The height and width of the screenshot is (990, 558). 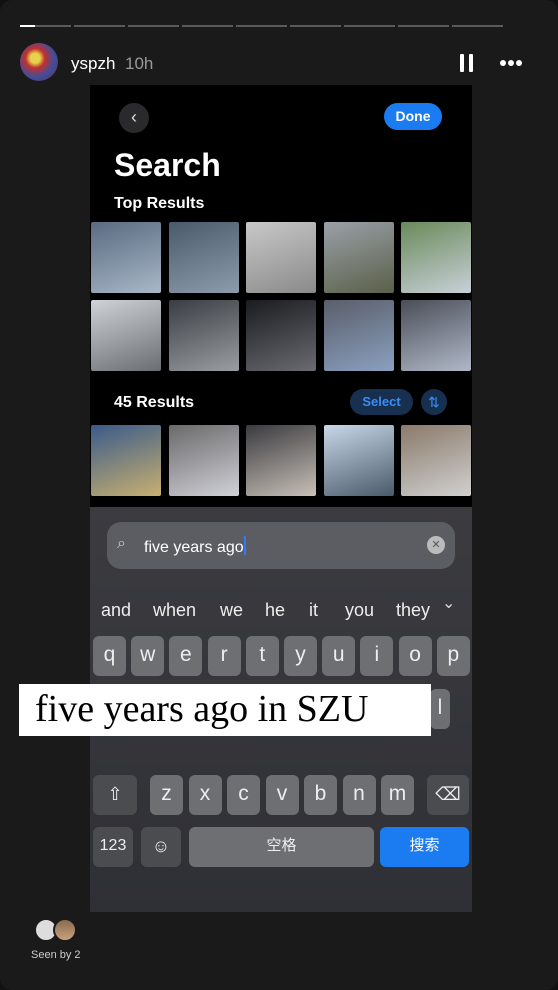 I want to click on key-y: y, so click(x=300, y=656).